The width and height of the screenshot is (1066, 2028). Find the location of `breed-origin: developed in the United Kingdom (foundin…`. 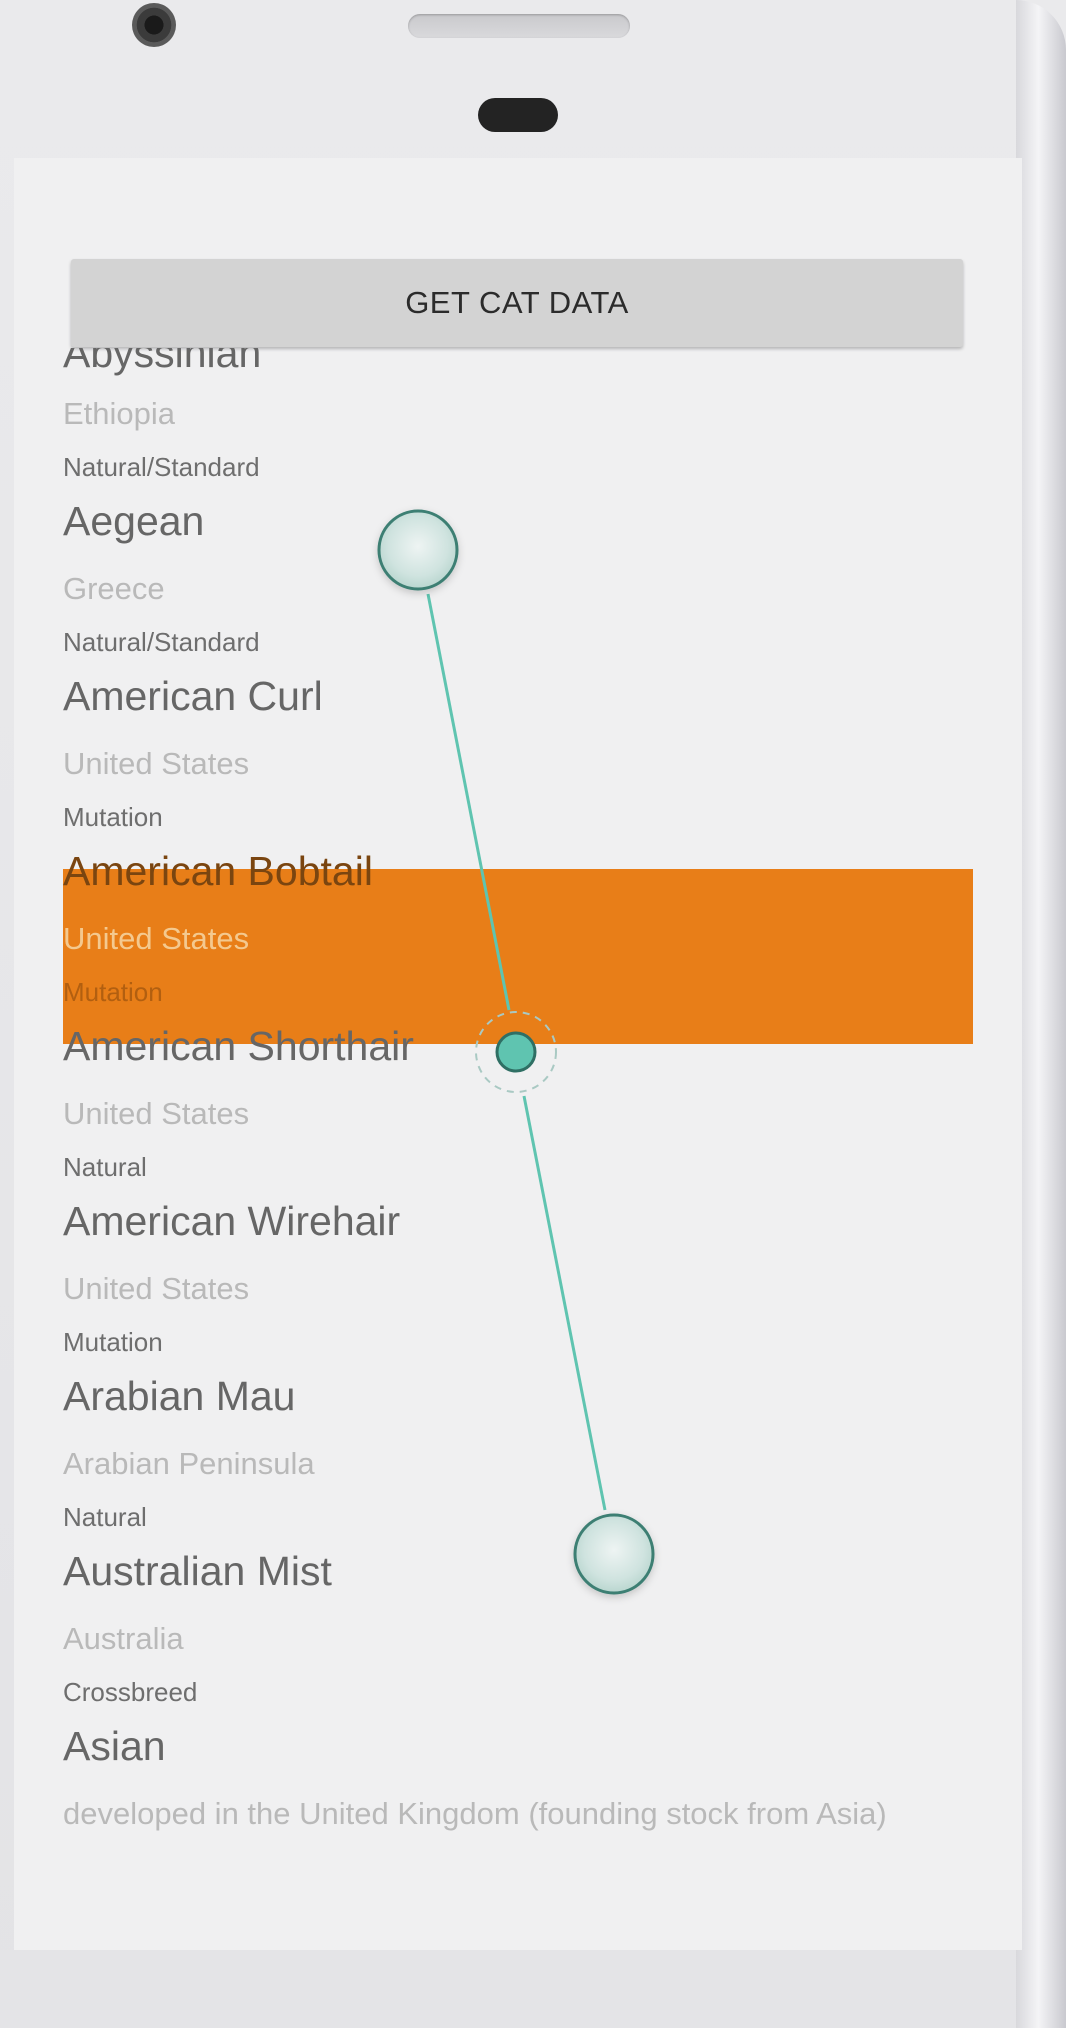

breed-origin: developed in the United Kingdom (foundin… is located at coordinates (475, 1813).